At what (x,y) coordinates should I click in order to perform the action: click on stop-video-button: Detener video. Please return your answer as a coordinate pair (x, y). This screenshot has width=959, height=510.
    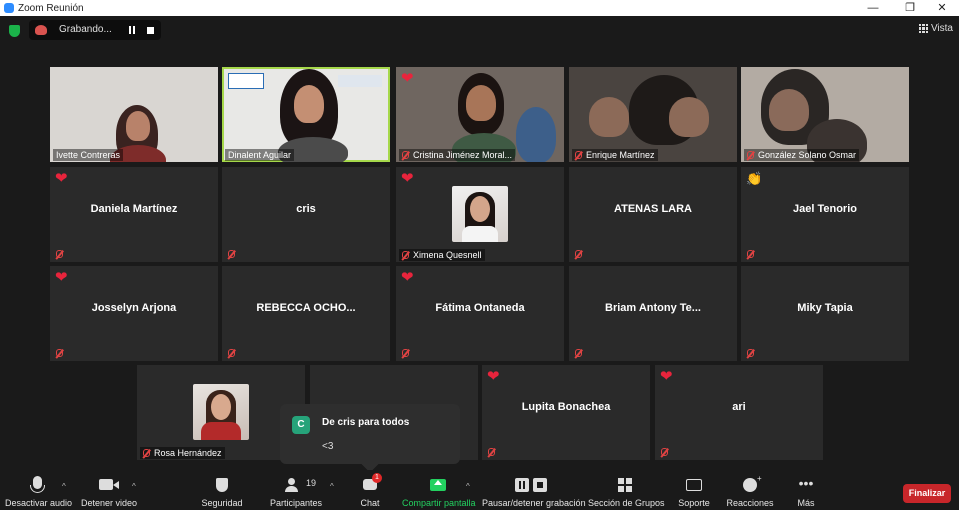
    Looking at the image, I should click on (109, 492).